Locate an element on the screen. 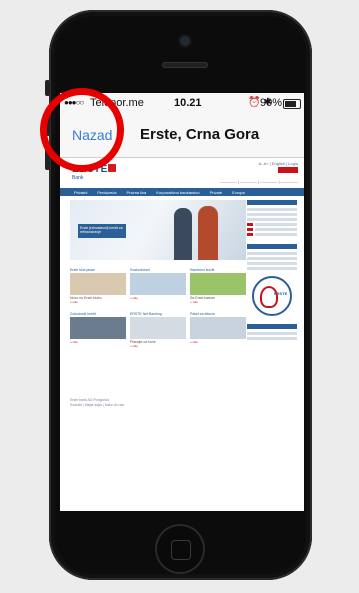  hero-woman-image is located at coordinates (208, 233).